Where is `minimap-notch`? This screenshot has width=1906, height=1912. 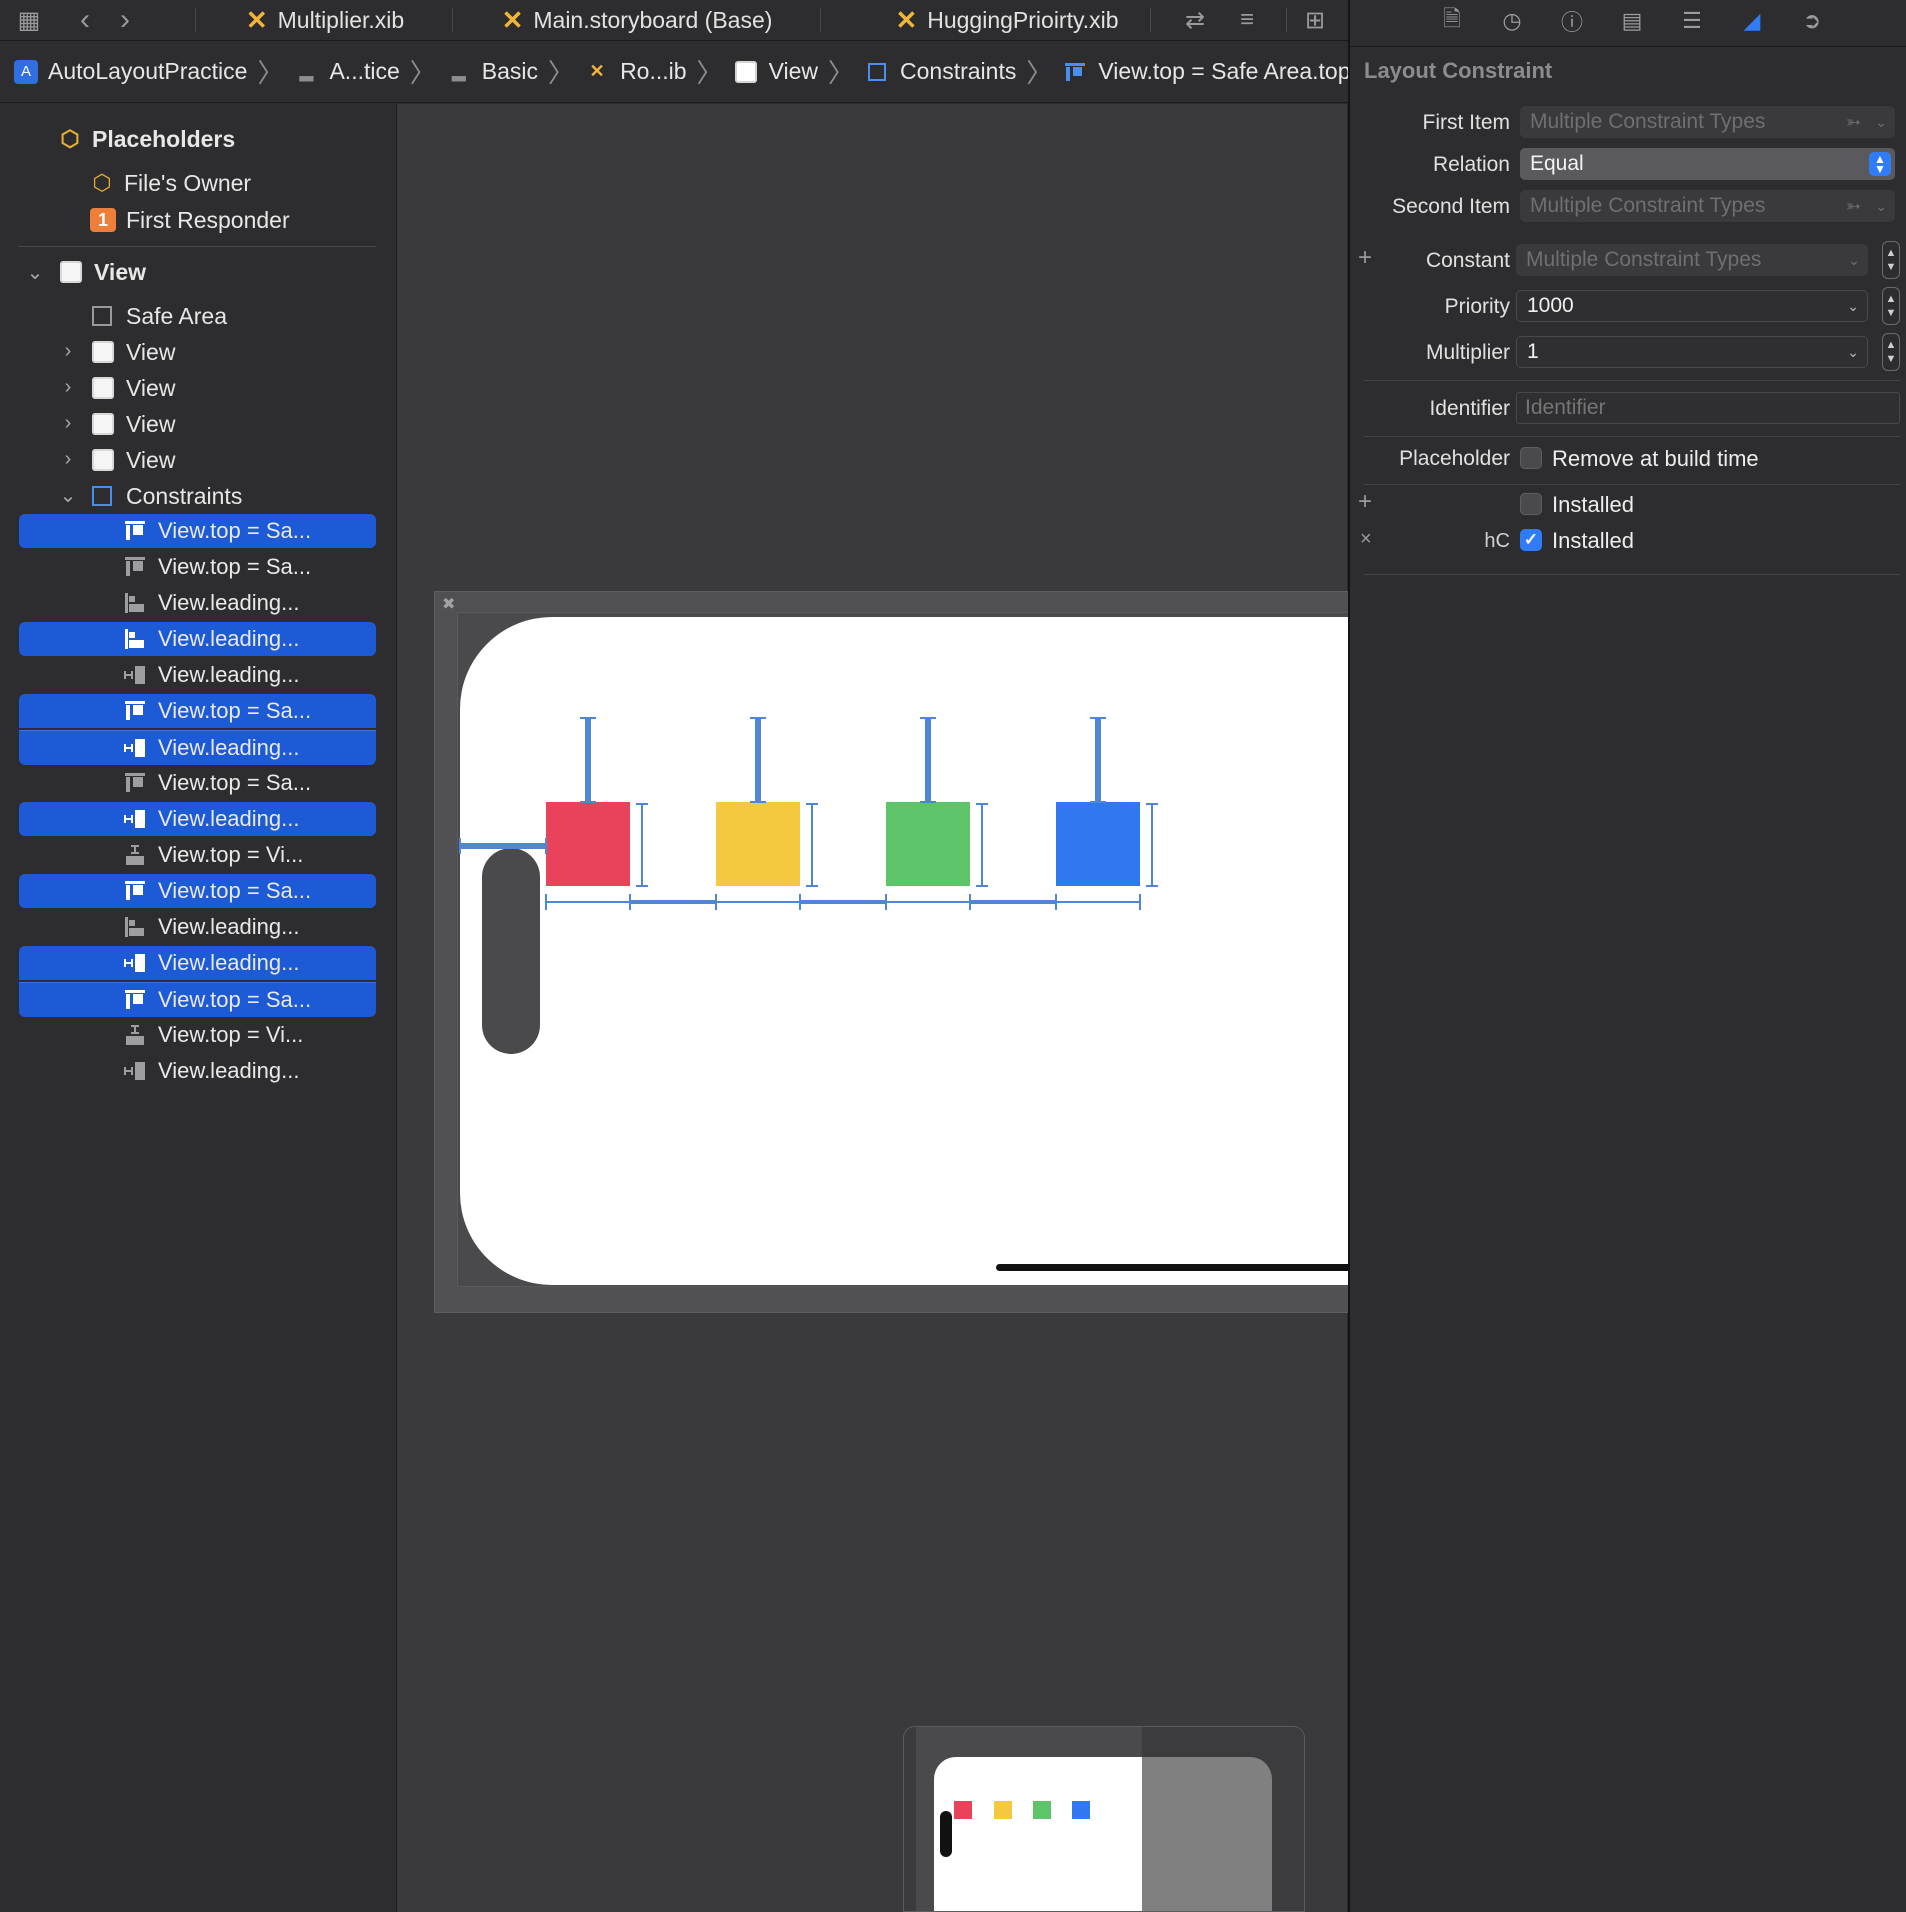
minimap-notch is located at coordinates (946, 1834).